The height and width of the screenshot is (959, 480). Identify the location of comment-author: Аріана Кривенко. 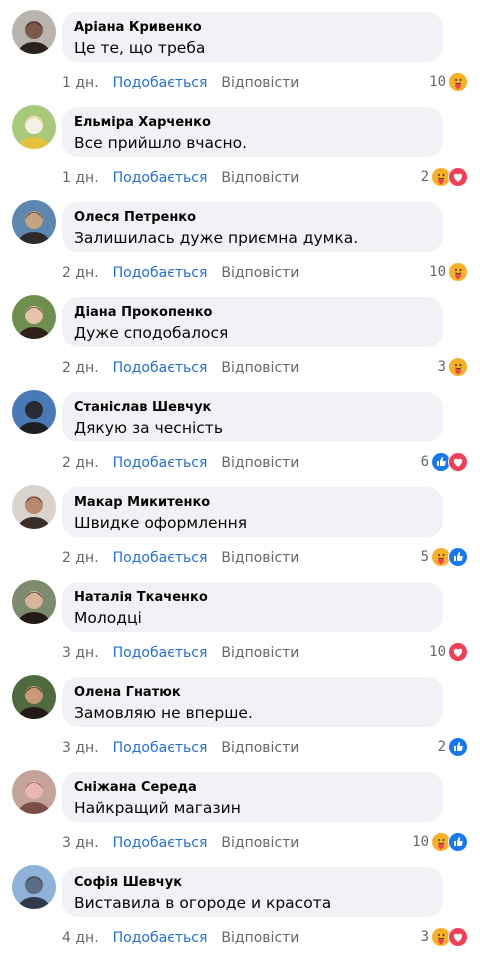
(252, 28).